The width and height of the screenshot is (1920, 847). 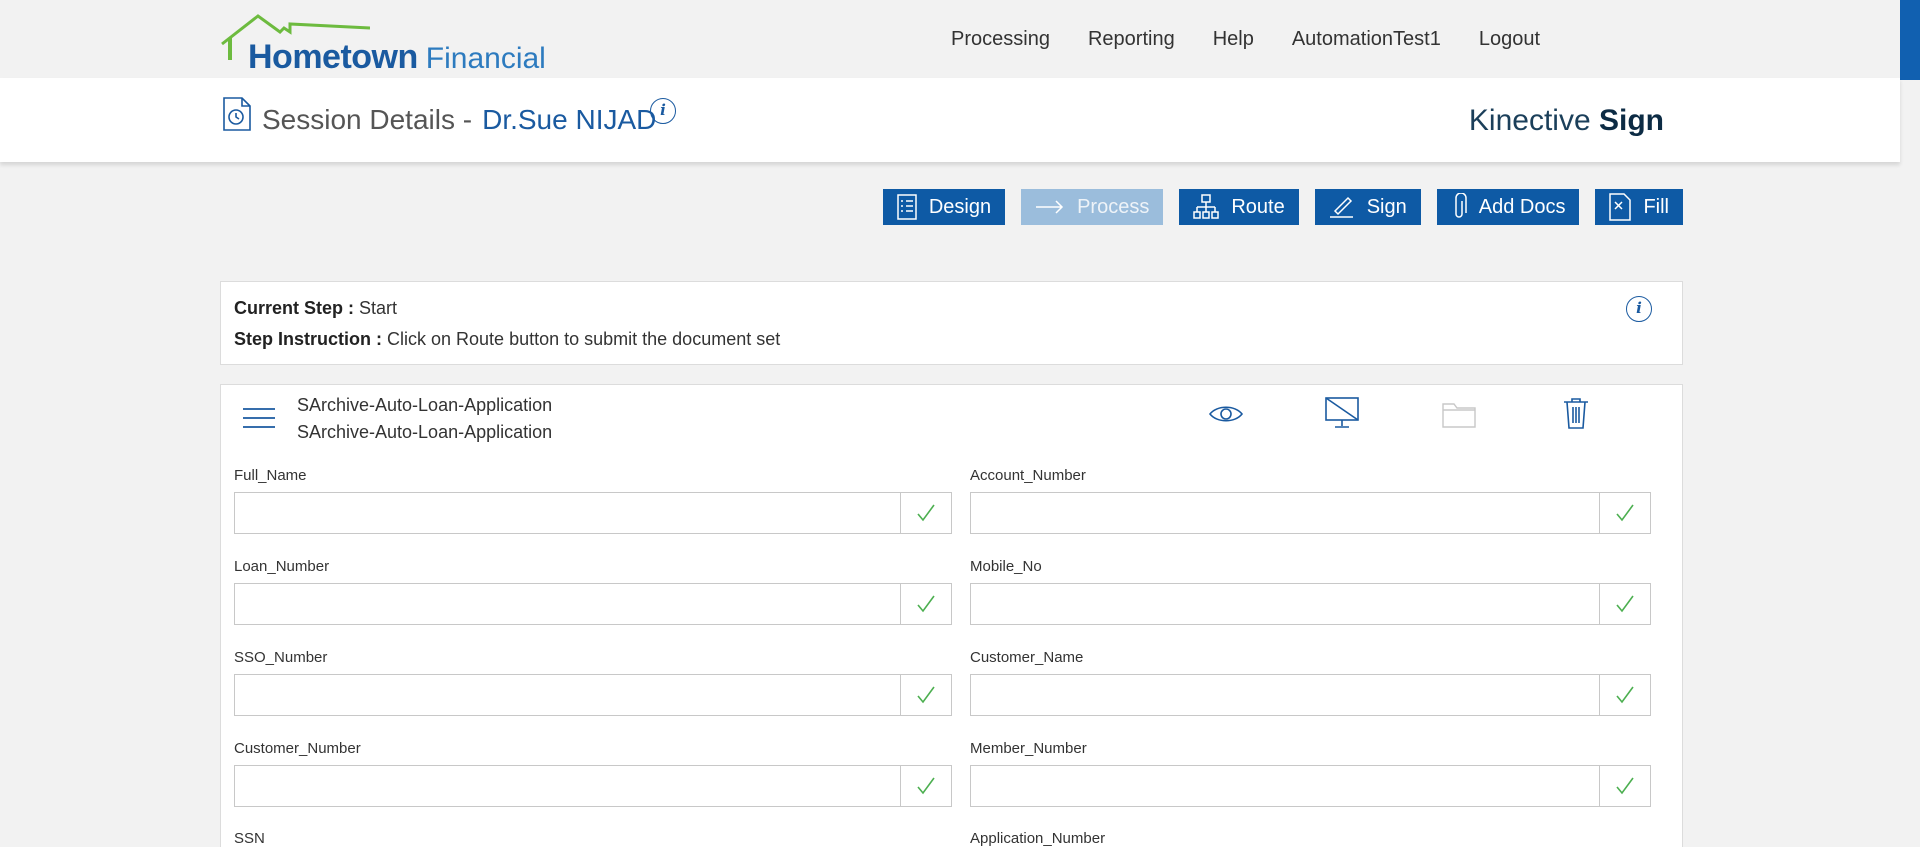 What do you see at coordinates (425, 432) in the screenshot?
I see `document-type: SArchive-Auto-Loan-Application` at bounding box center [425, 432].